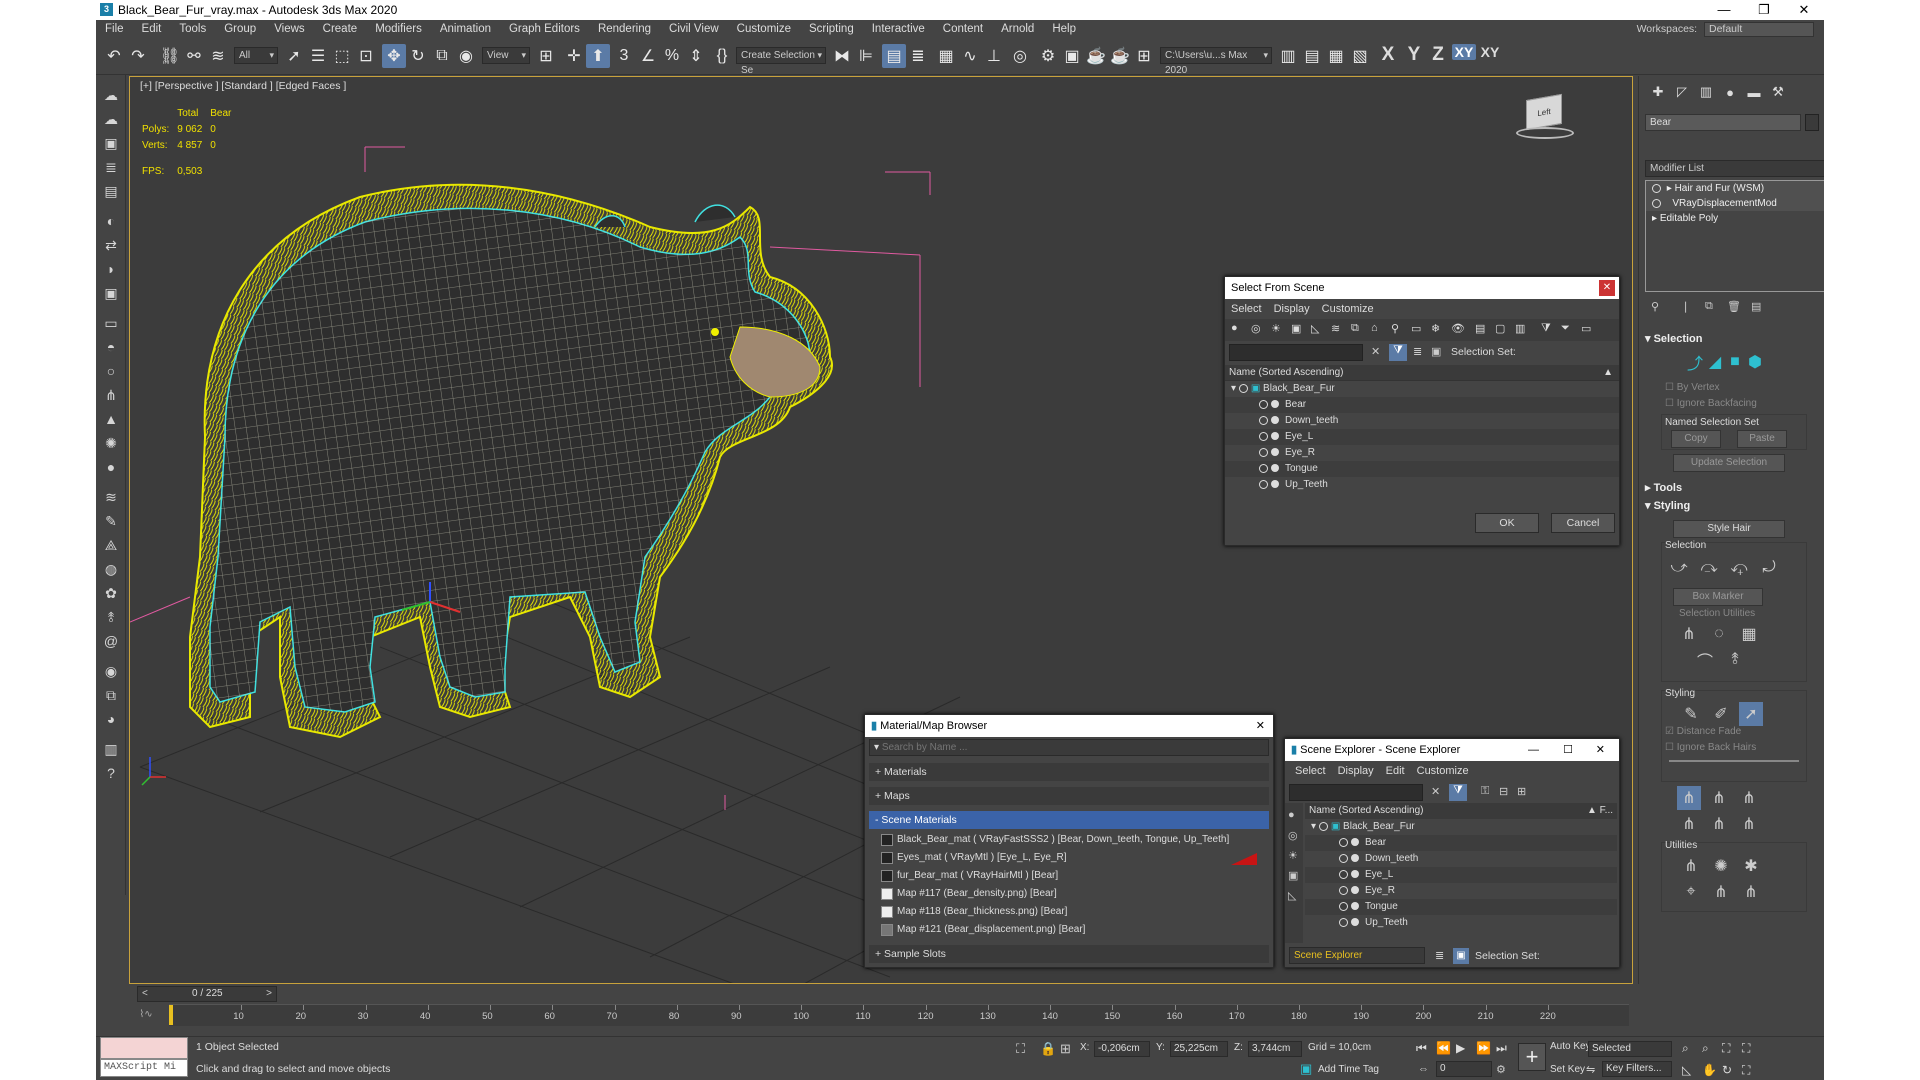 The width and height of the screenshot is (1920, 1080). Describe the element at coordinates (1435, 791) in the screenshot. I see `se-clear-search-icon: ✕` at that location.